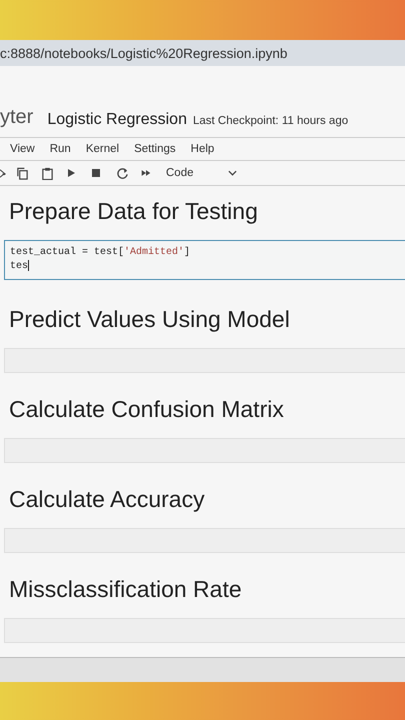  Describe the element at coordinates (270, 122) in the screenshot. I see `checkpoint-text: Last Checkpoint: 11 hours ago` at that location.